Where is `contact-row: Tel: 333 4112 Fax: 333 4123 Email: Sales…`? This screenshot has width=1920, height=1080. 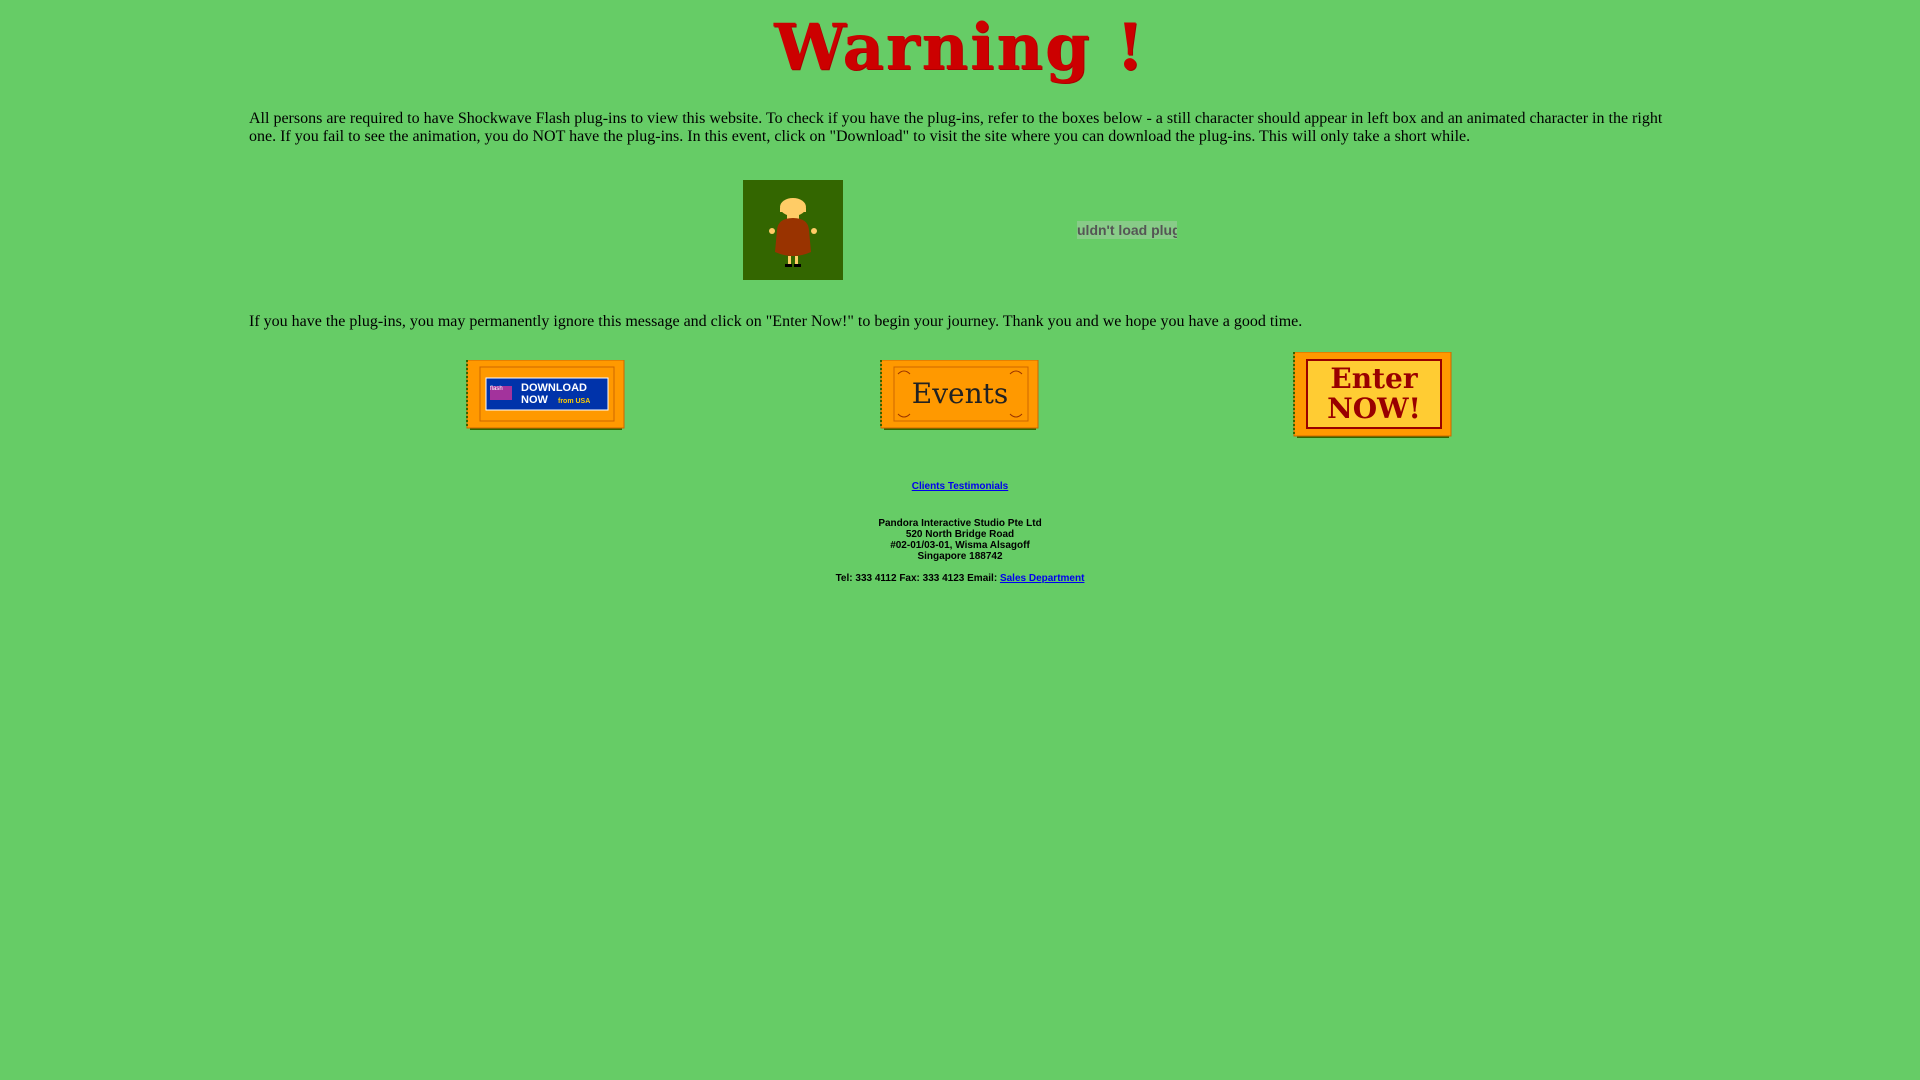 contact-row: Tel: 333 4112 Fax: 333 4123 Email: Sales… is located at coordinates (960, 578).